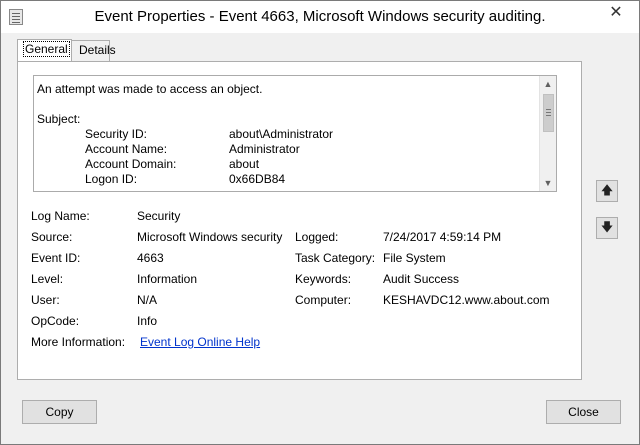 The height and width of the screenshot is (445, 640). What do you see at coordinates (323, 279) in the screenshot?
I see `keywords-label: Keywords:` at bounding box center [323, 279].